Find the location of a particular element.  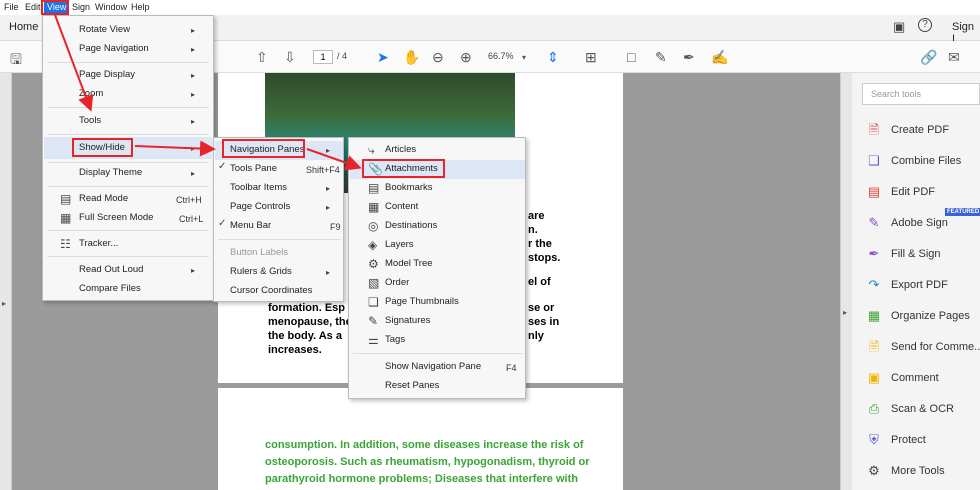

annotation-arrows is located at coordinates (208, 92).